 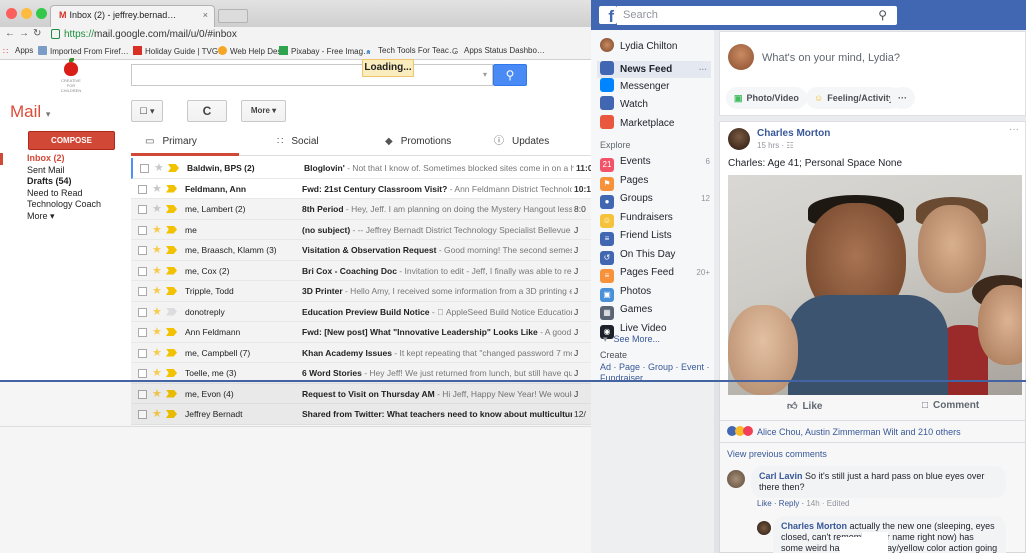 What do you see at coordinates (41, 13) in the screenshot?
I see `zoom-window-button` at bounding box center [41, 13].